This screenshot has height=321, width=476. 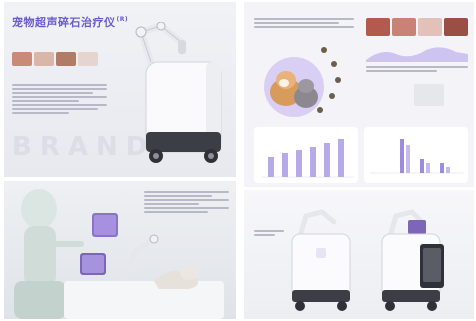 I want to click on device-open-illustration, so click(x=412, y=260).